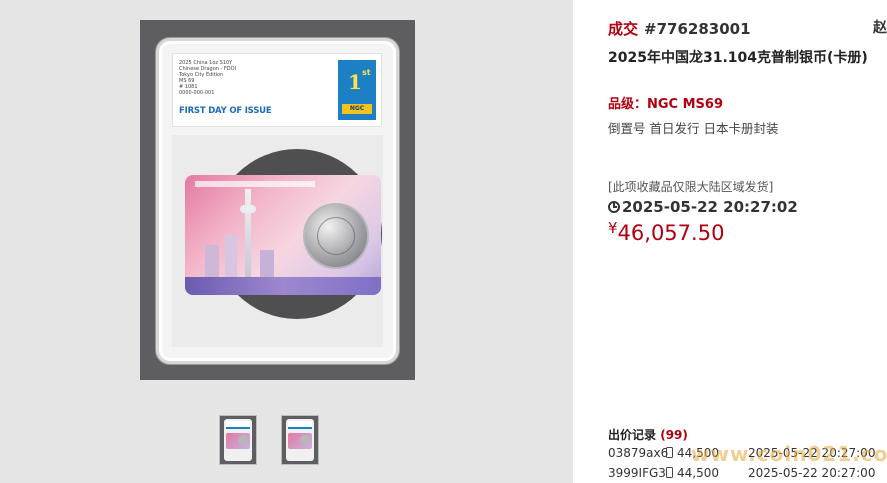 The width and height of the screenshot is (887, 483). Describe the element at coordinates (283, 235) in the screenshot. I see `coin-card` at that location.